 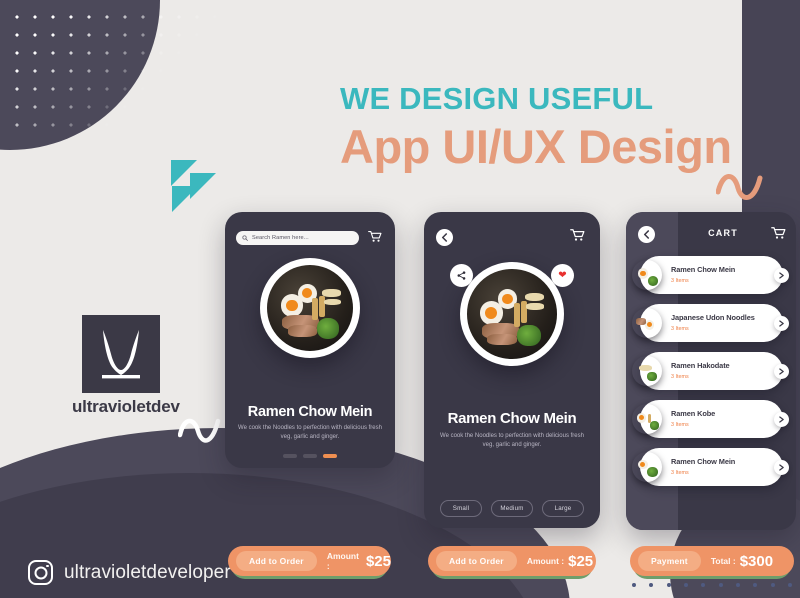 What do you see at coordinates (133, 69) in the screenshot?
I see `dot-grid-decor` at bounding box center [133, 69].